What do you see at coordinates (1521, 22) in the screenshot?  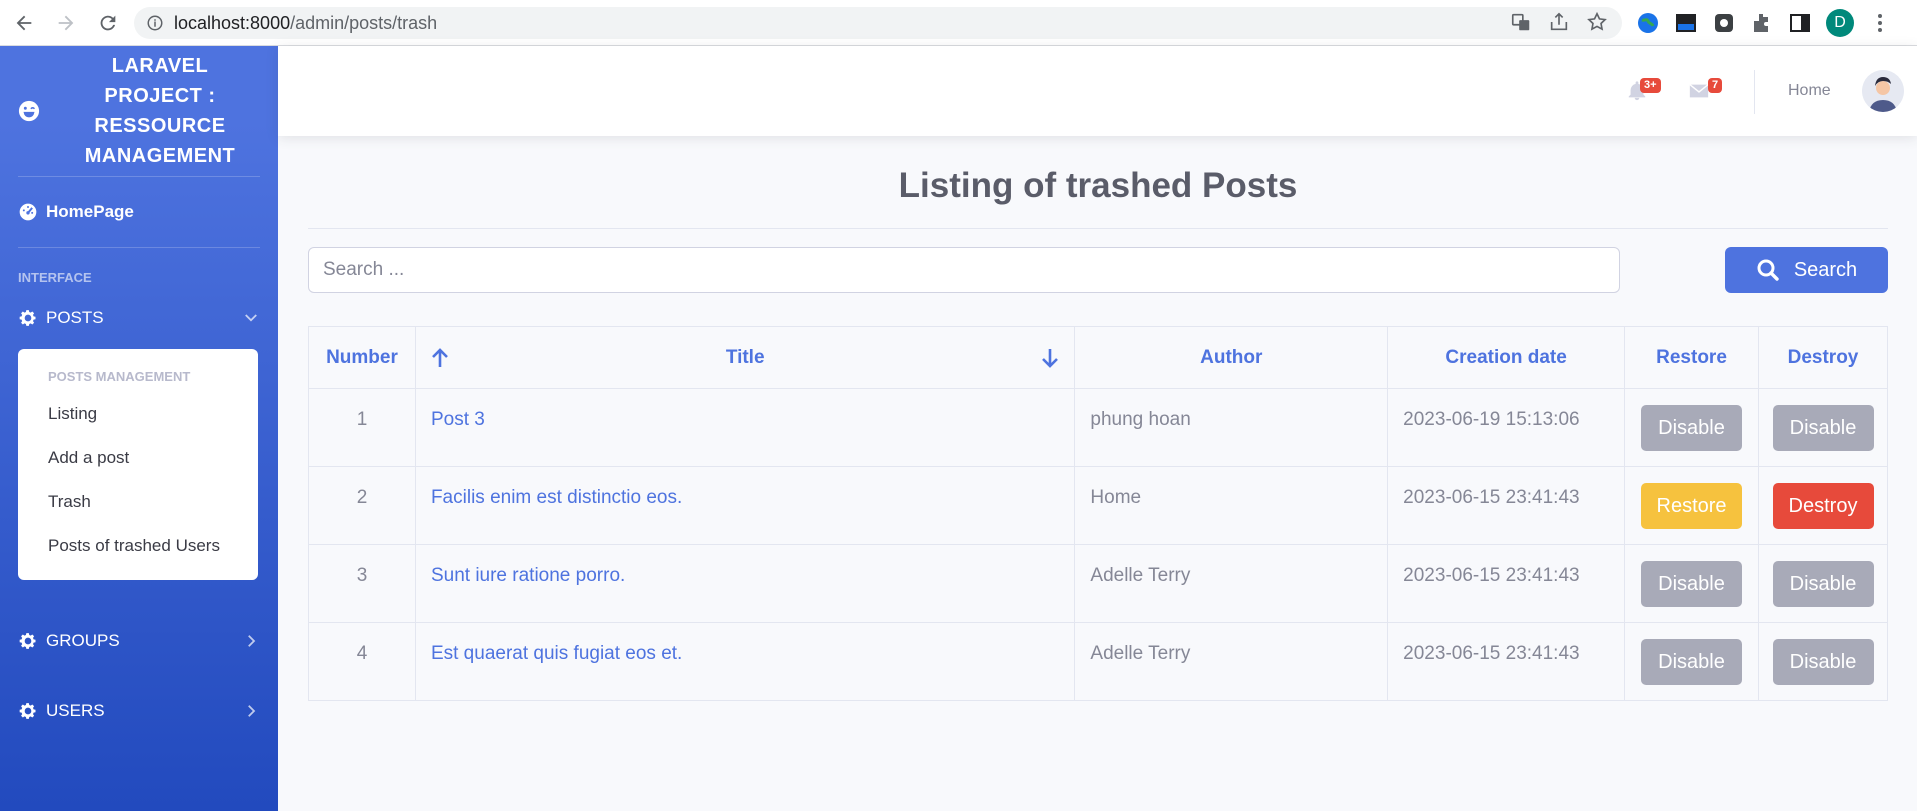 I see `translate-icon` at bounding box center [1521, 22].